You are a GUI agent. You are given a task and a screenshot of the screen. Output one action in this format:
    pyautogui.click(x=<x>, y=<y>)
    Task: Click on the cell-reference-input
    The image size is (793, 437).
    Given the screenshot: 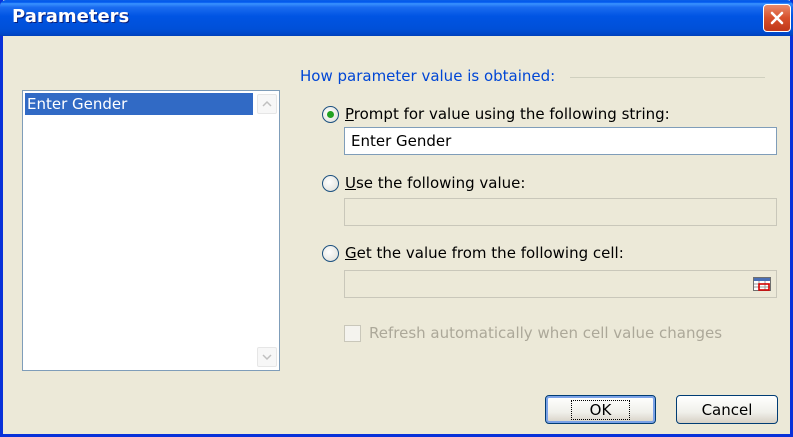 What is the action you would take?
    pyautogui.click(x=560, y=284)
    